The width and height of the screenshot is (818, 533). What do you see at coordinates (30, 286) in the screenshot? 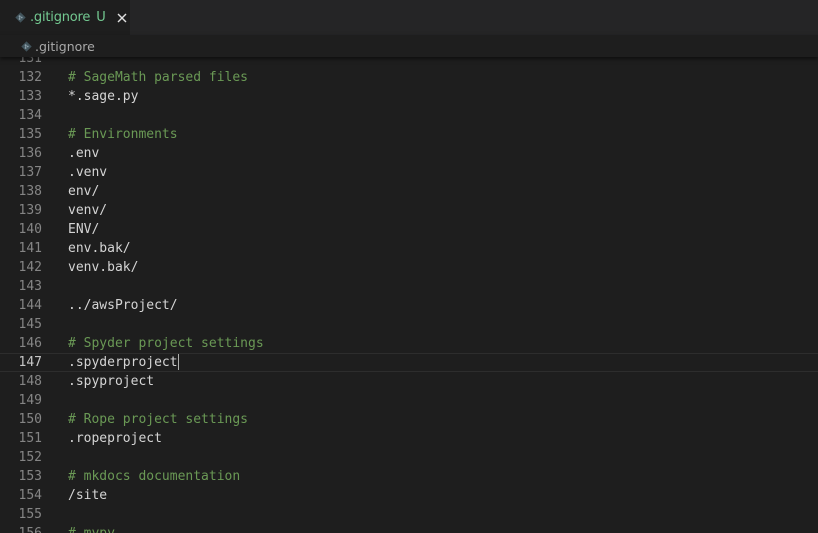
I see `line-number: 143` at bounding box center [30, 286].